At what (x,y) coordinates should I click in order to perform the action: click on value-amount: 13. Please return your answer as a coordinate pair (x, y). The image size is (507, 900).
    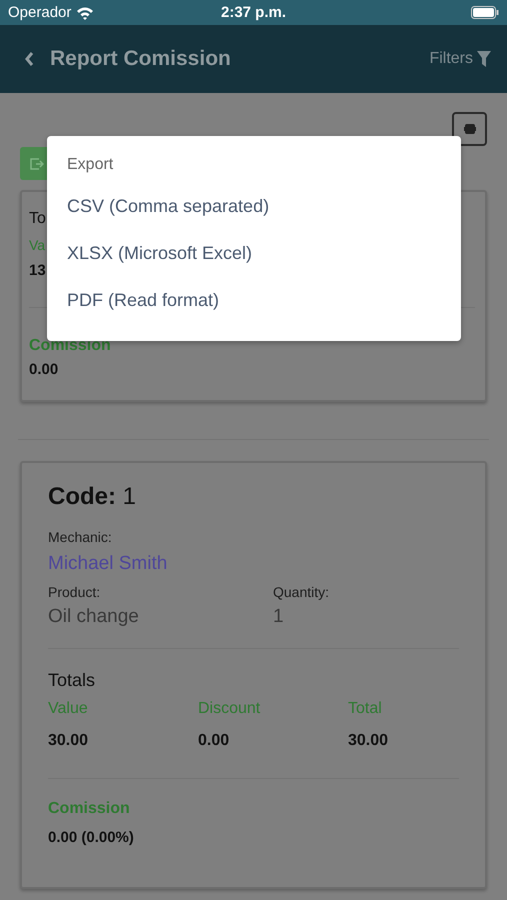
    Looking at the image, I should click on (38, 270).